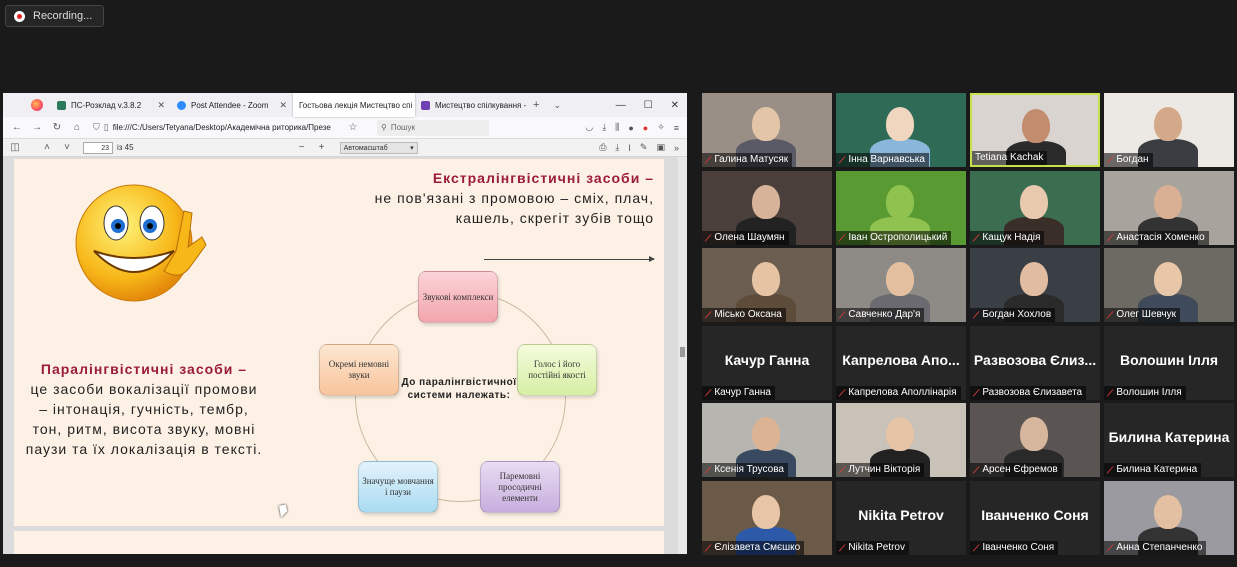  I want to click on extensions-icon: ✧, so click(661, 127).